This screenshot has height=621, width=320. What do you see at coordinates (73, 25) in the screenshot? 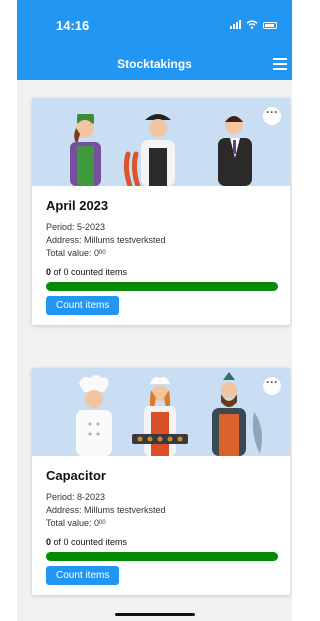
I see `status-time: 14:16` at bounding box center [73, 25].